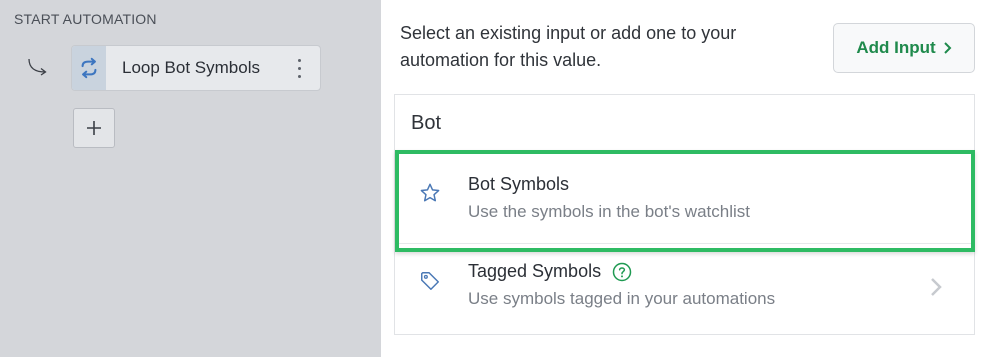  What do you see at coordinates (622, 298) in the screenshot?
I see `item-subtitle: Use symbols tagged in your automations` at bounding box center [622, 298].